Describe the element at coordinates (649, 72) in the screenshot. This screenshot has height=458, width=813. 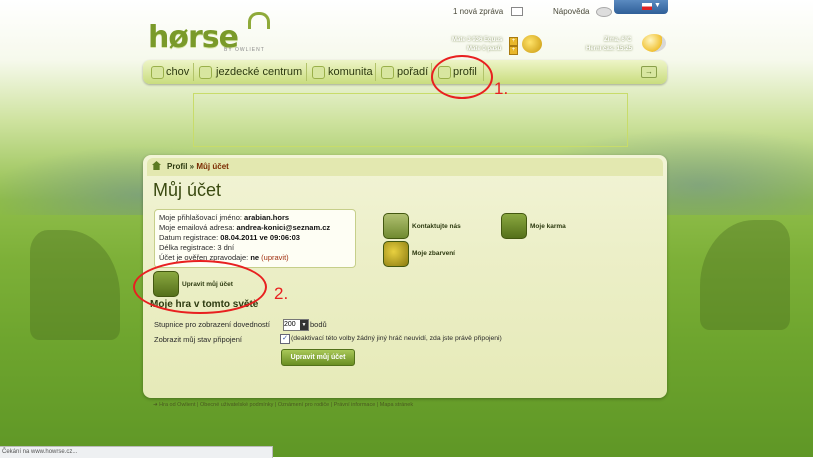
I see `logout-icon: →` at that location.